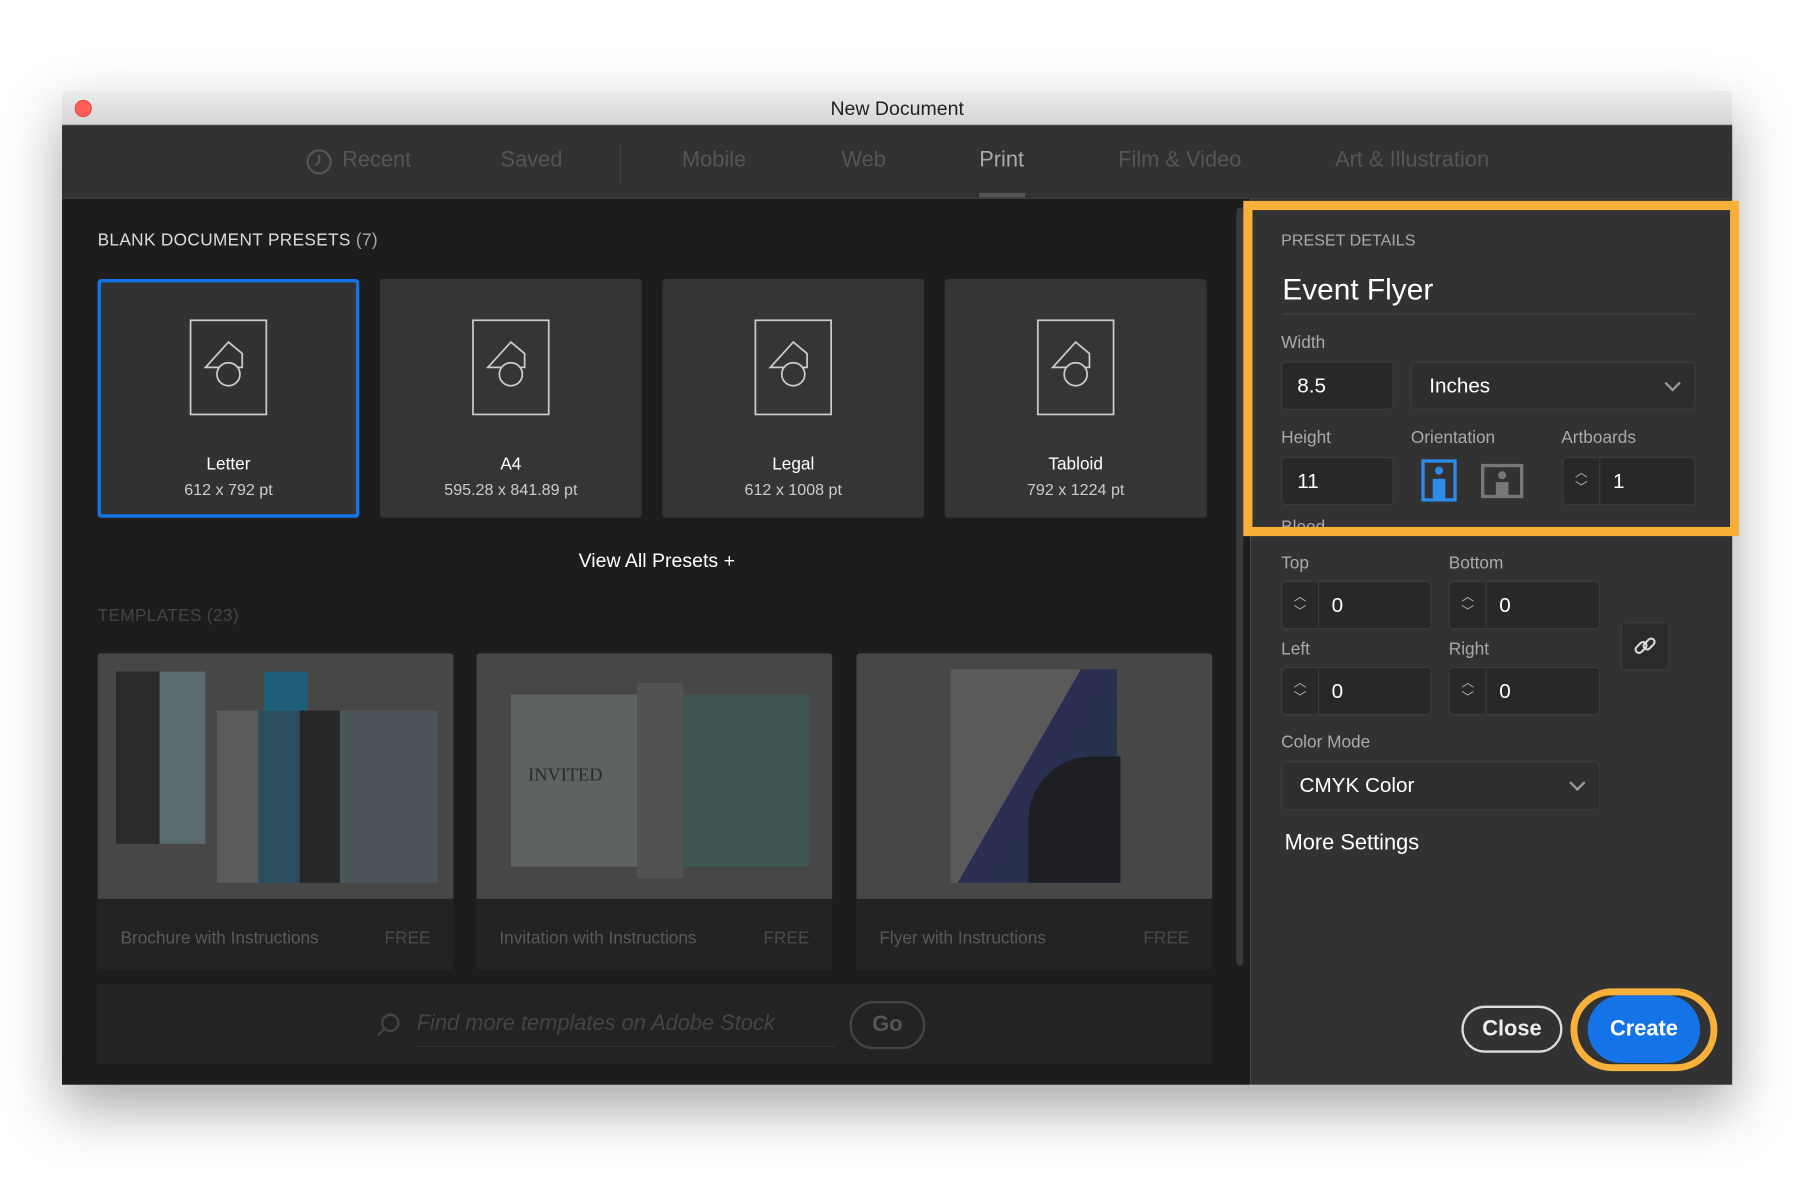 The height and width of the screenshot is (1201, 1800). I want to click on preset-size: 612 x 792 pt, so click(228, 489).